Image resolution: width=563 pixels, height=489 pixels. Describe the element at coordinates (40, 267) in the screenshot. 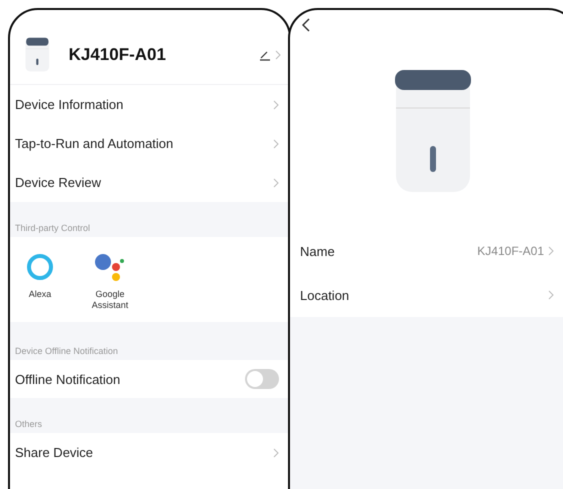

I see `alexa-icon` at that location.